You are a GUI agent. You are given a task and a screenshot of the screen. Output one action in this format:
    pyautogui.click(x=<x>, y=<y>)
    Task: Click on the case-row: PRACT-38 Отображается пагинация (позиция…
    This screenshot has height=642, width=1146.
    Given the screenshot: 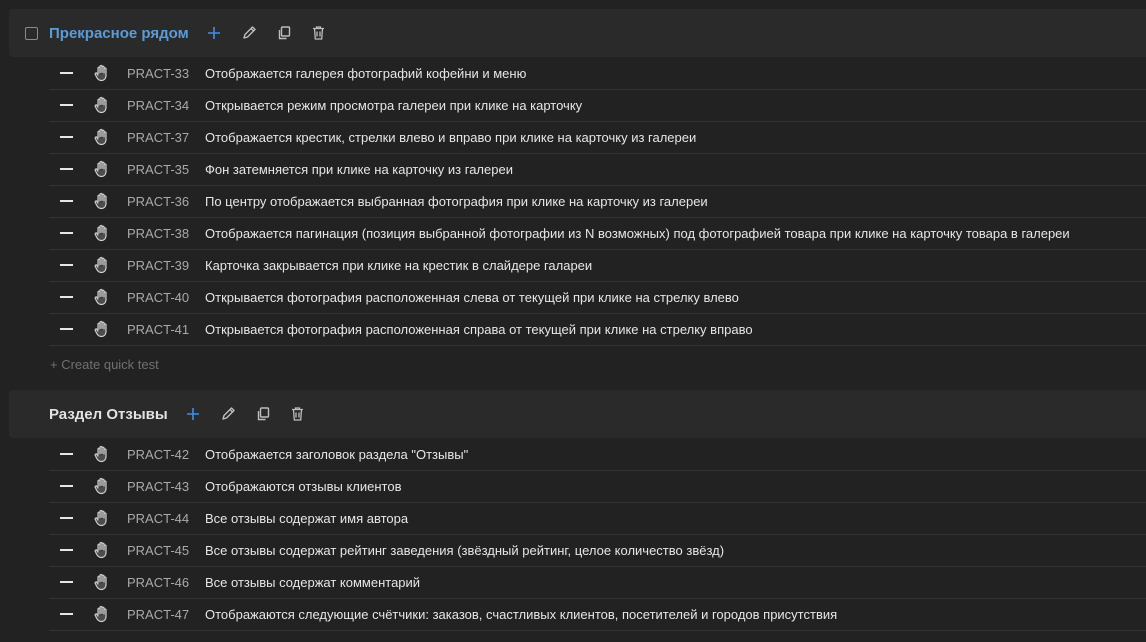 What is the action you would take?
    pyautogui.click(x=597, y=234)
    